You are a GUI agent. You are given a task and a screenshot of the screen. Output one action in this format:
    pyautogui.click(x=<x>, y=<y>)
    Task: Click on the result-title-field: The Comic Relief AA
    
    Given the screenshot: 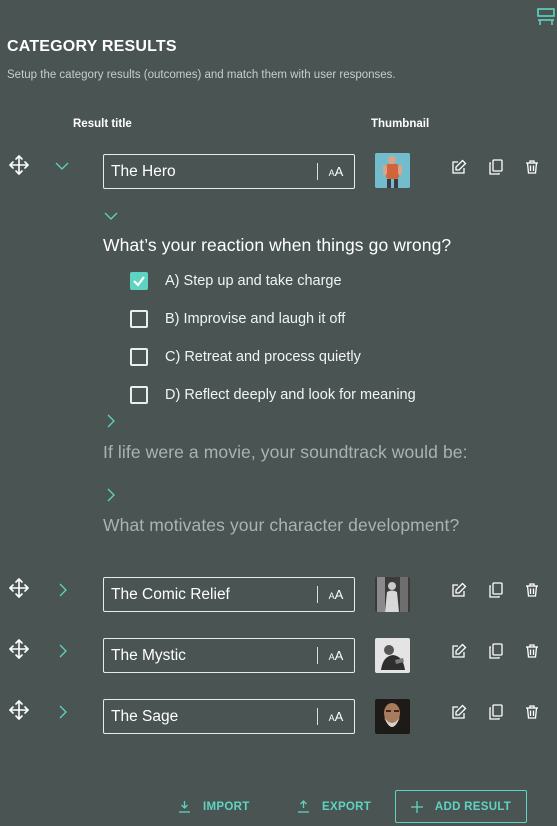 What is the action you would take?
    pyautogui.click(x=229, y=594)
    